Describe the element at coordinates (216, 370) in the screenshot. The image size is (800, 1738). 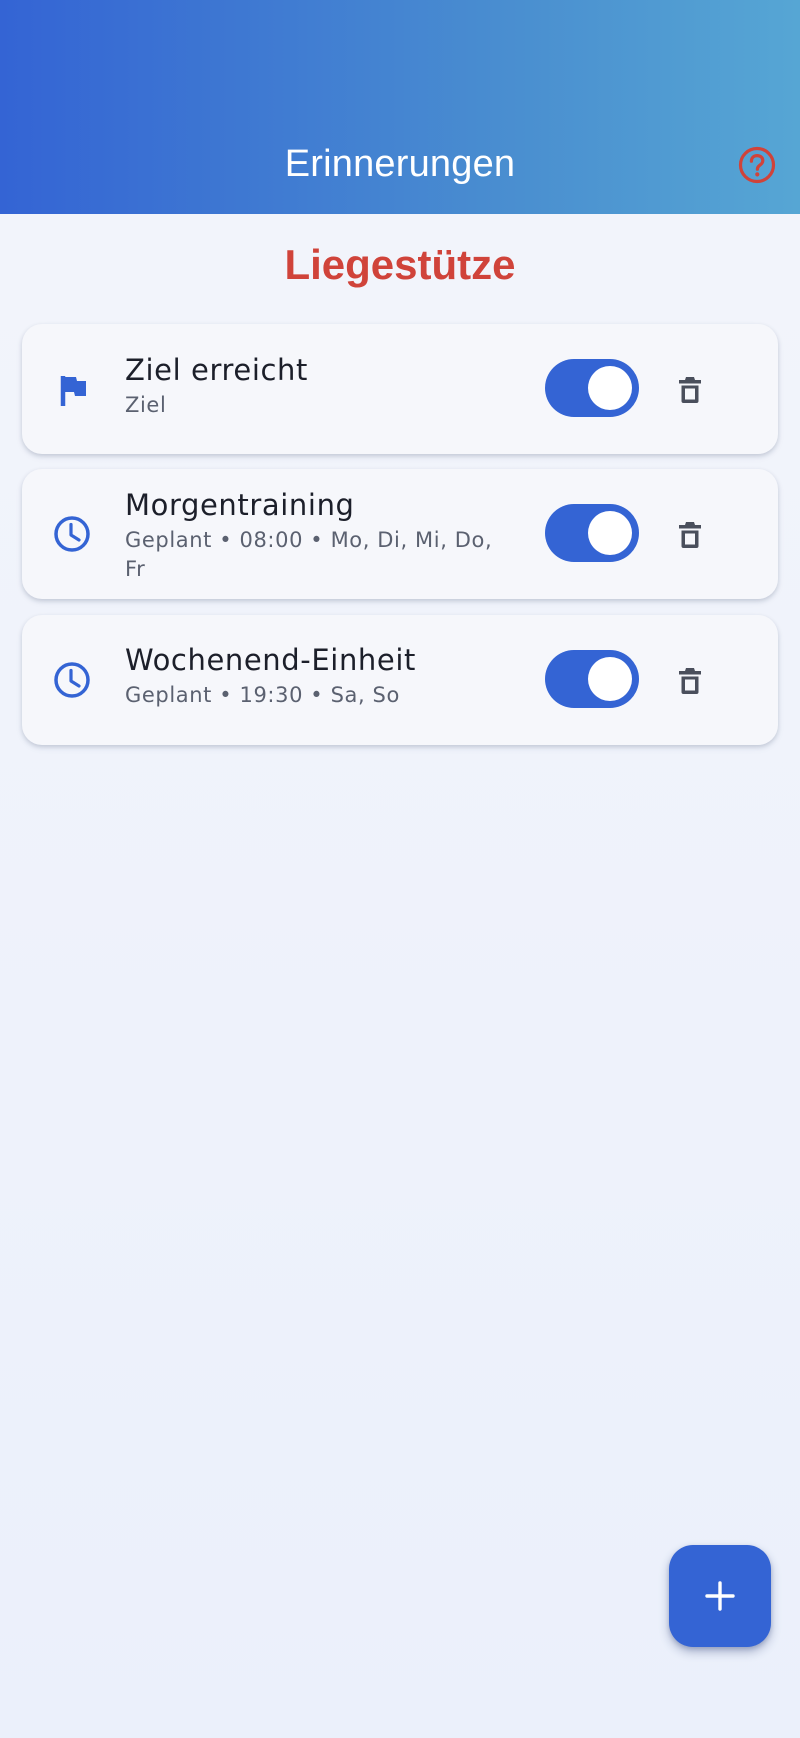
I see `reminder-title: Ziel erreicht` at that location.